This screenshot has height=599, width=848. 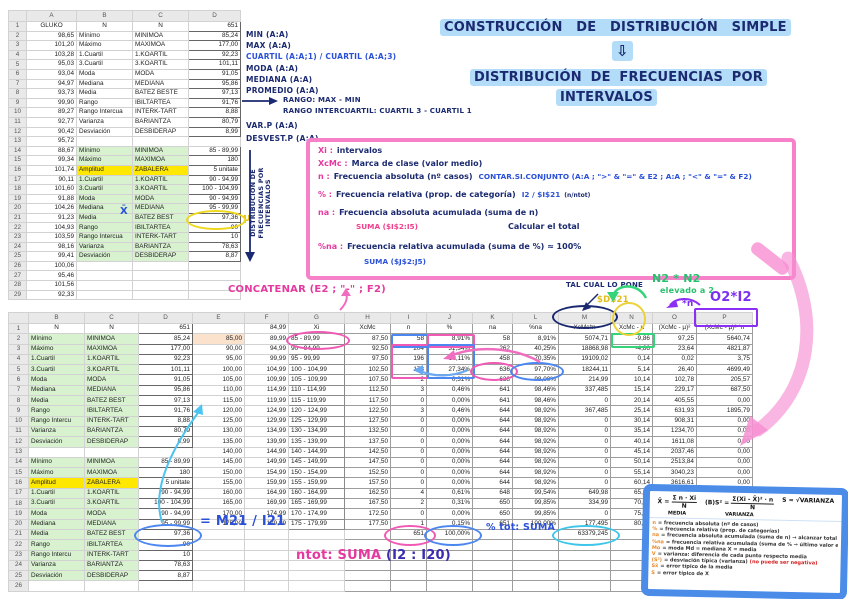 I want to click on cell-G7: 110 - 114,99, so click(x=316, y=390).